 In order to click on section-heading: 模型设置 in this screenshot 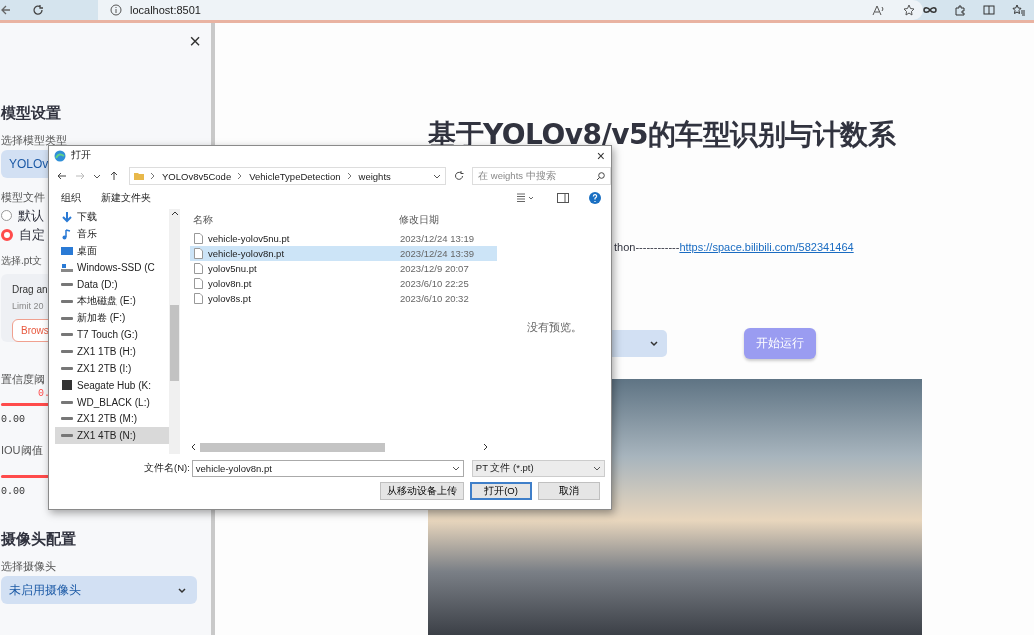, I will do `click(31, 113)`.